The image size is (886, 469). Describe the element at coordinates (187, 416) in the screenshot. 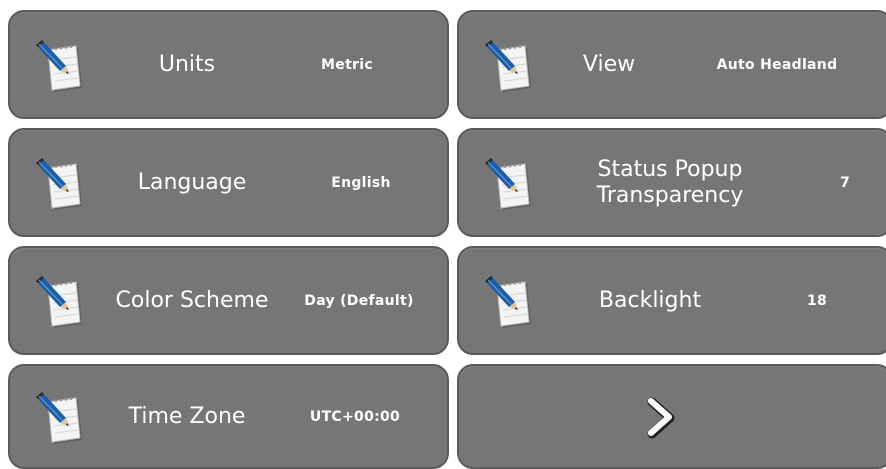

I see `time-zone-label: Time Zone` at that location.